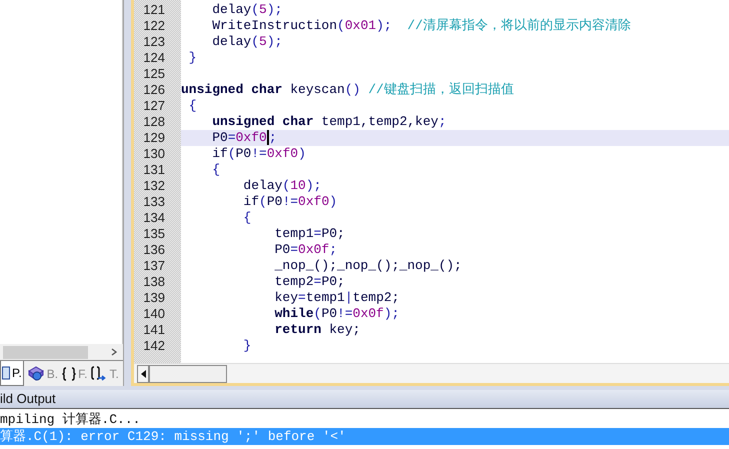 Image resolution: width=729 pixels, height=449 pixels. Describe the element at coordinates (69, 373) in the screenshot. I see `braces-icon` at that location.